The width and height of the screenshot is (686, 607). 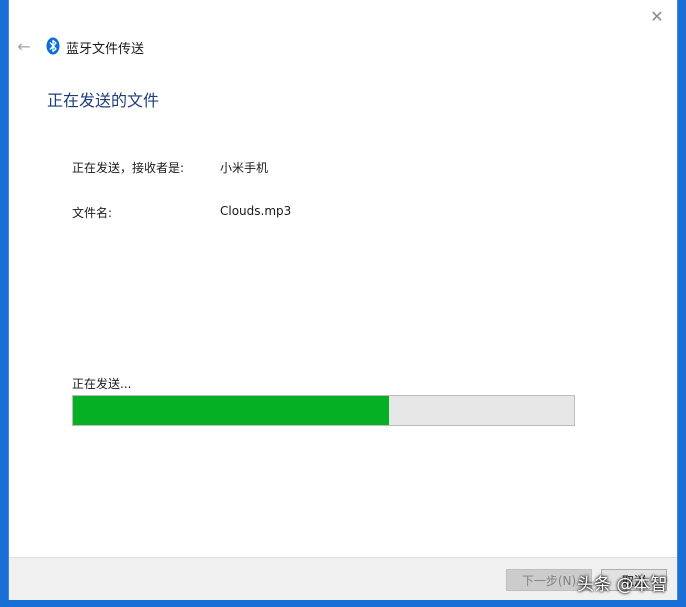 I want to click on progress-bar, so click(x=323, y=410).